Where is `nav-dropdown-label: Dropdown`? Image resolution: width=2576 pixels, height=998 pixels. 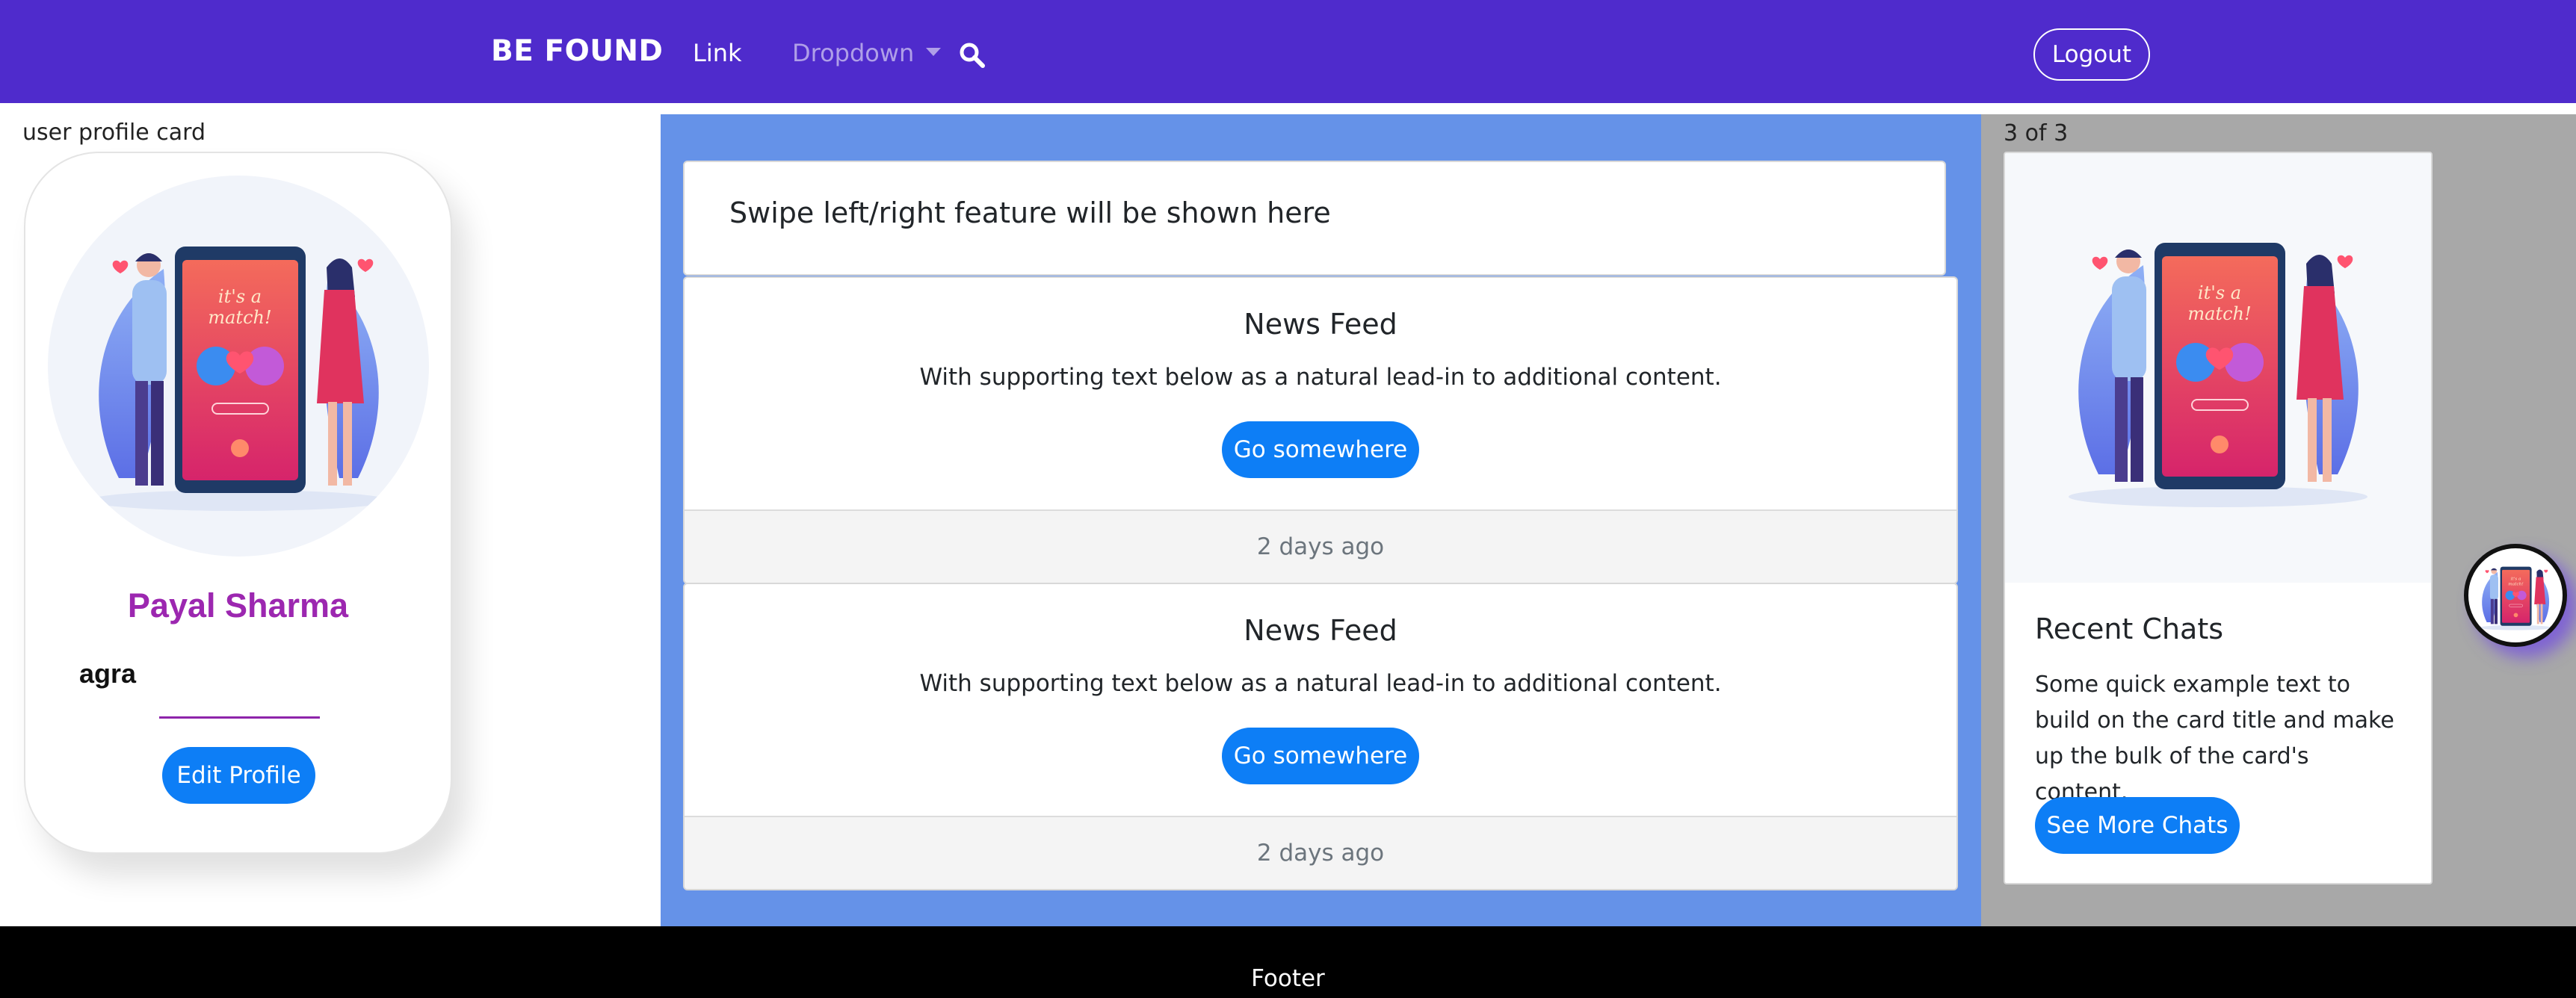
nav-dropdown-label: Dropdown is located at coordinates (853, 53).